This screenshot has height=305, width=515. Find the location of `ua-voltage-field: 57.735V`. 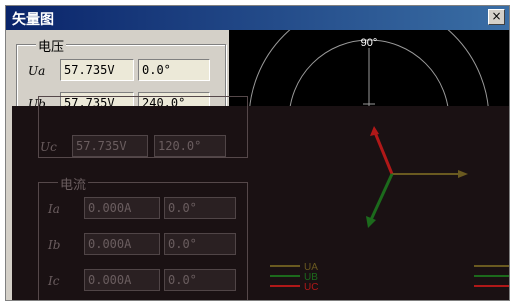

ua-voltage-field: 57.735V is located at coordinates (97, 70).